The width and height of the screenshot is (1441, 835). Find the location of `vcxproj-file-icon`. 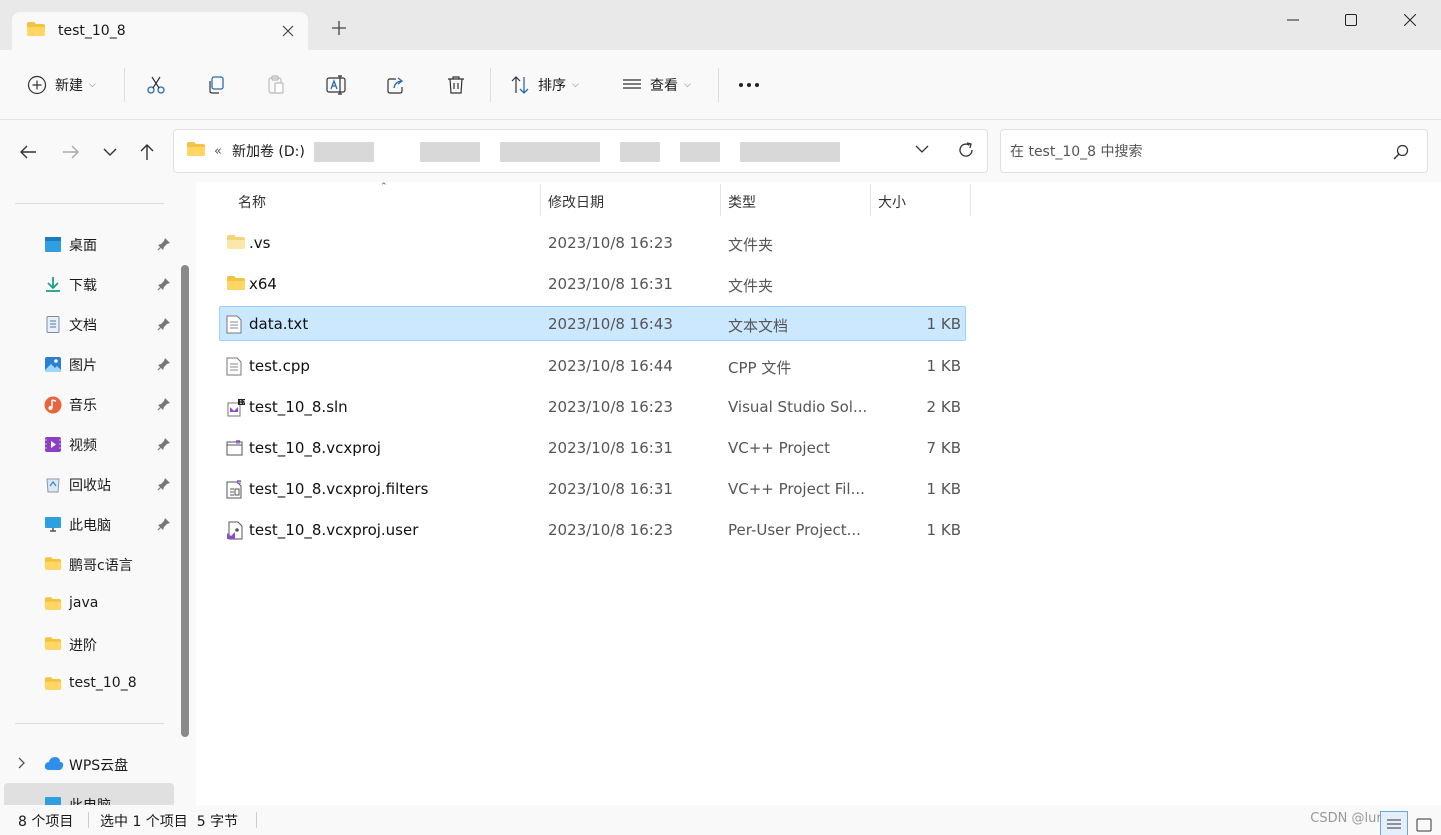

vcxproj-file-icon is located at coordinates (235, 450).